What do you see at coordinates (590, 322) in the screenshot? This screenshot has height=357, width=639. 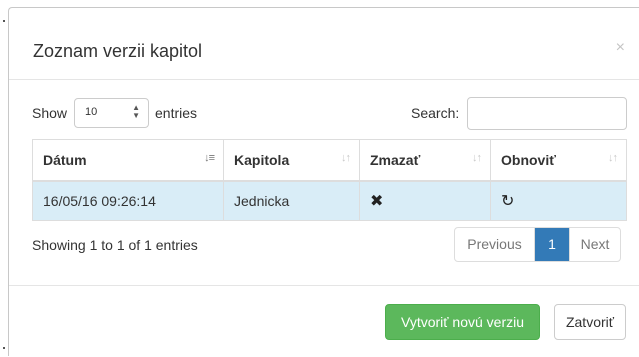 I see `close-button: Zatvoriť` at bounding box center [590, 322].